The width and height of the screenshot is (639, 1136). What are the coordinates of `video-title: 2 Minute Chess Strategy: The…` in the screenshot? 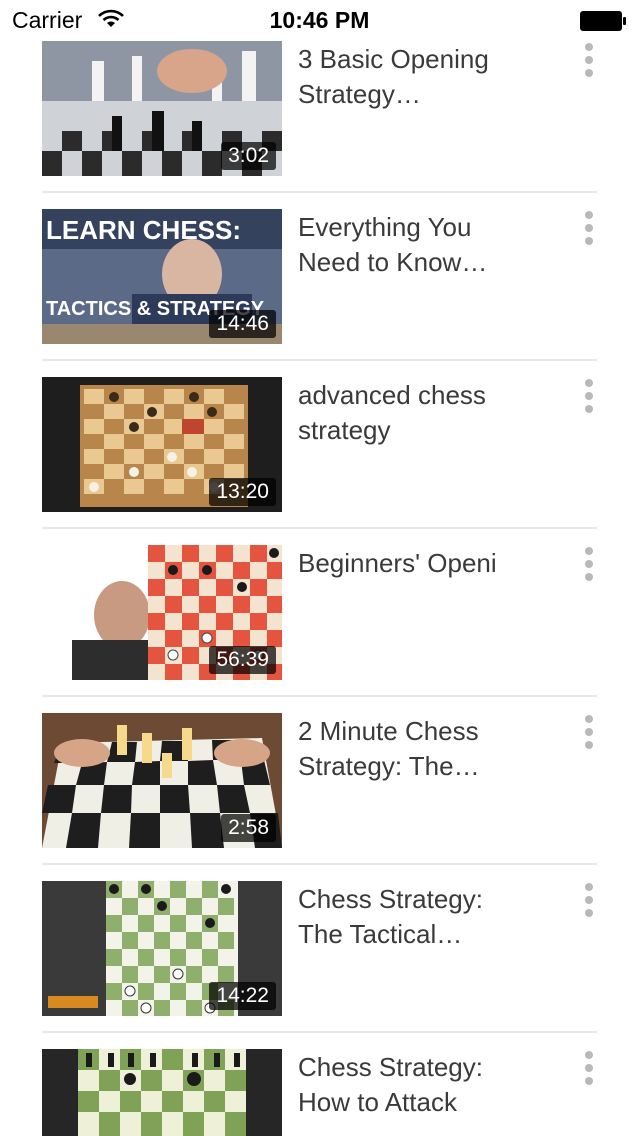 It's located at (405, 749).